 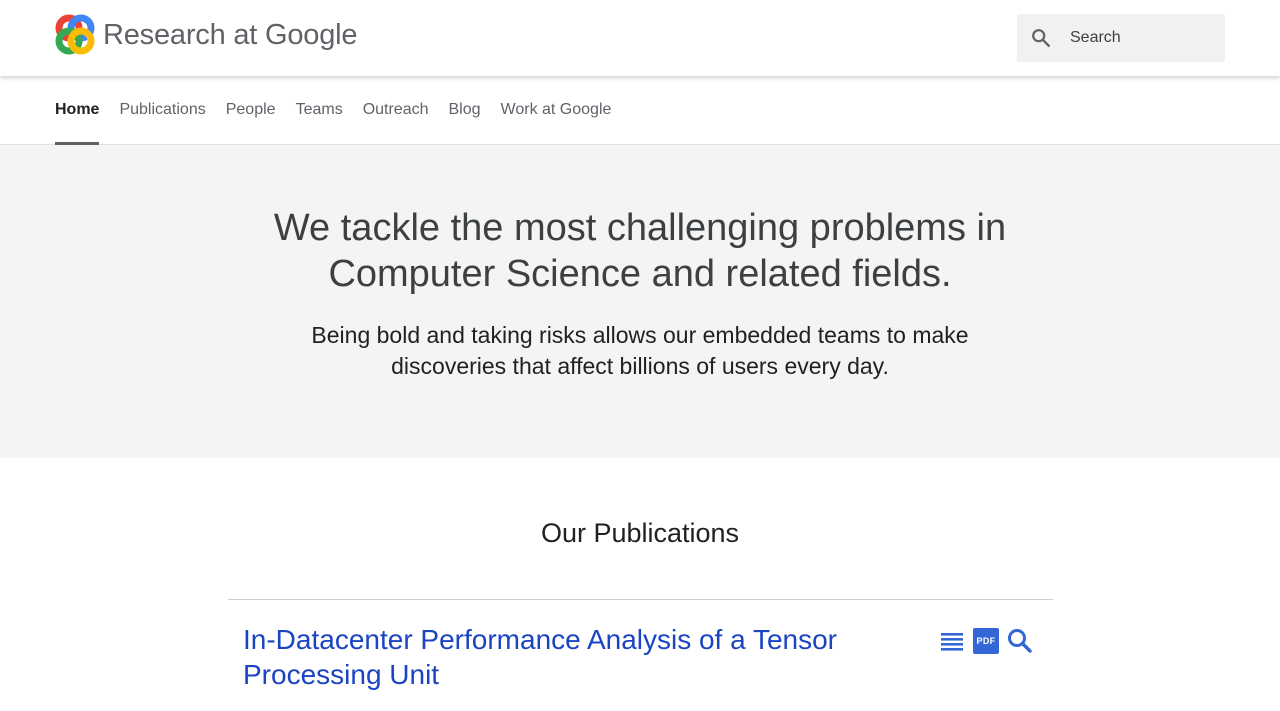 What do you see at coordinates (1138, 38) in the screenshot?
I see `search-input` at bounding box center [1138, 38].